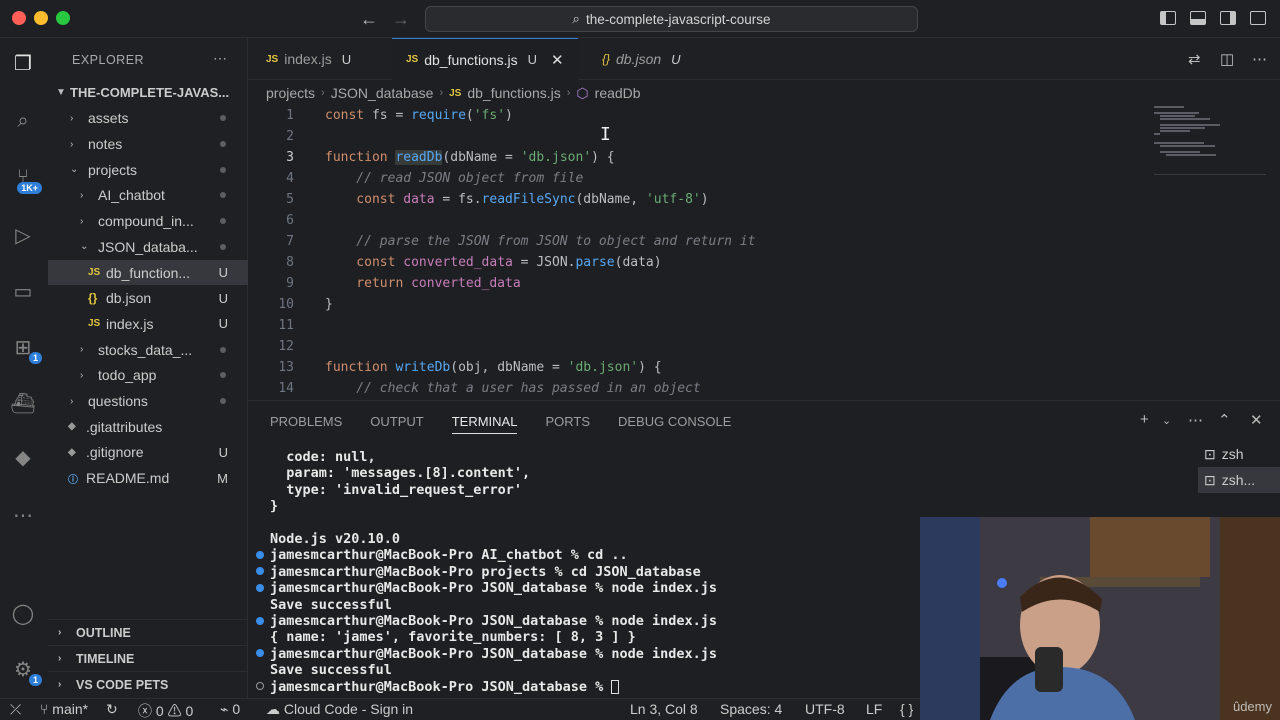 The image size is (1280, 720). I want to click on remote-explorer-icon: ▭, so click(23, 291).